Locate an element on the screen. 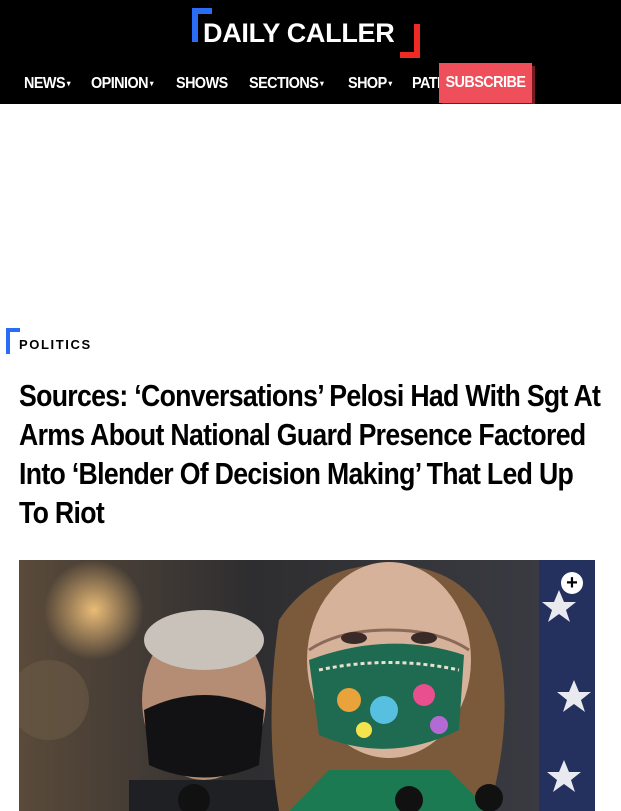 The image size is (621, 811). nav-item-news: NEWS ▾ is located at coordinates (47, 84).